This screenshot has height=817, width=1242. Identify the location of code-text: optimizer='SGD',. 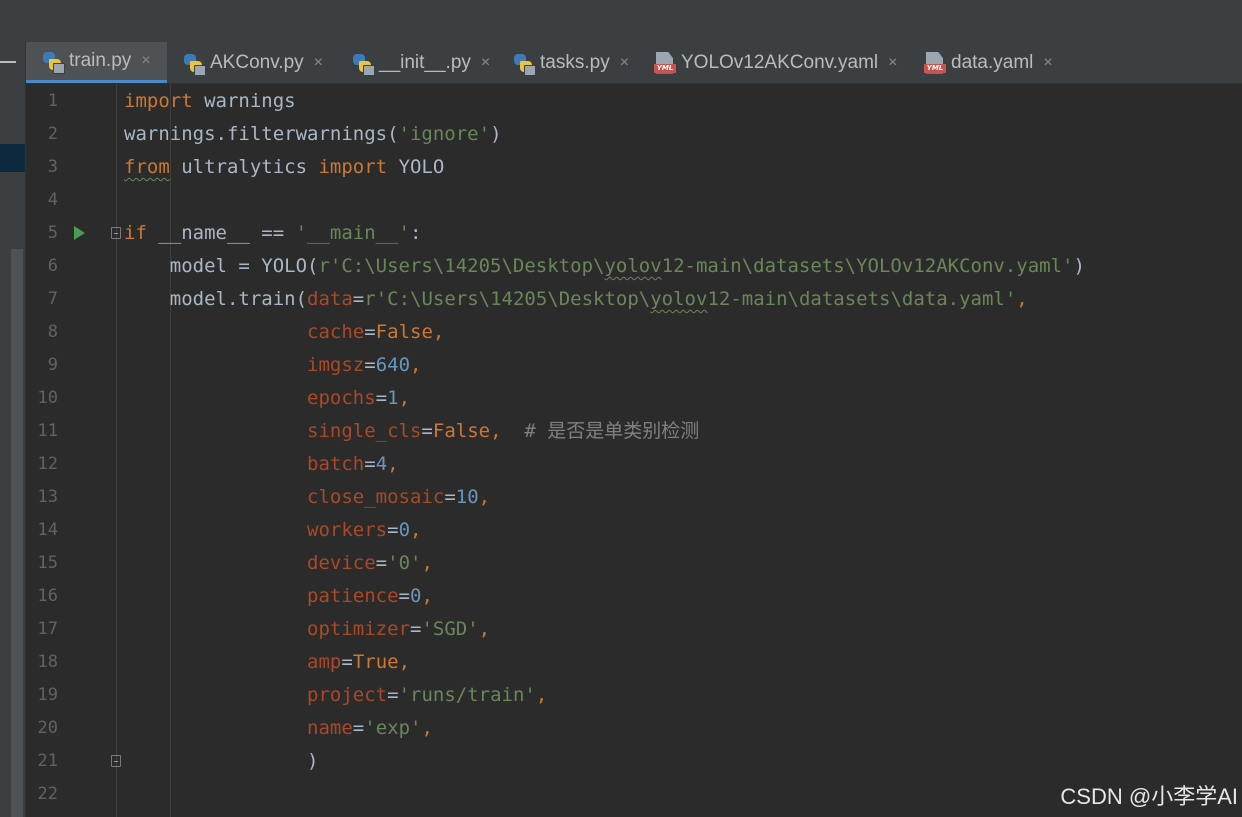
(307, 629).